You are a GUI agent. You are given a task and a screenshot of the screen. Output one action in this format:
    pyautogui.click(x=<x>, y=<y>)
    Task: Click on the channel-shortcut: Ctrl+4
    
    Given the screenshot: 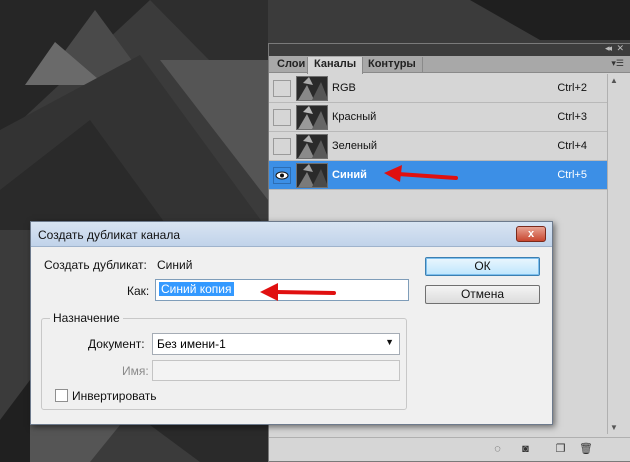 What is the action you would take?
    pyautogui.click(x=572, y=146)
    